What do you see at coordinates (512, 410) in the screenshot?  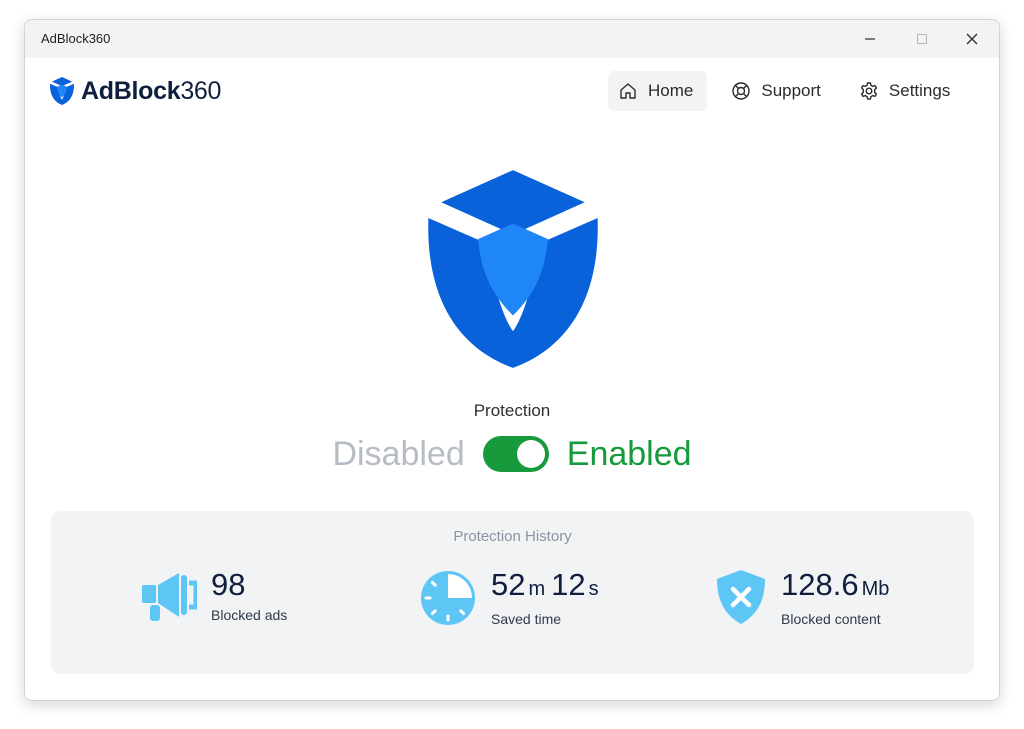 I see `protection-label: Protection` at bounding box center [512, 410].